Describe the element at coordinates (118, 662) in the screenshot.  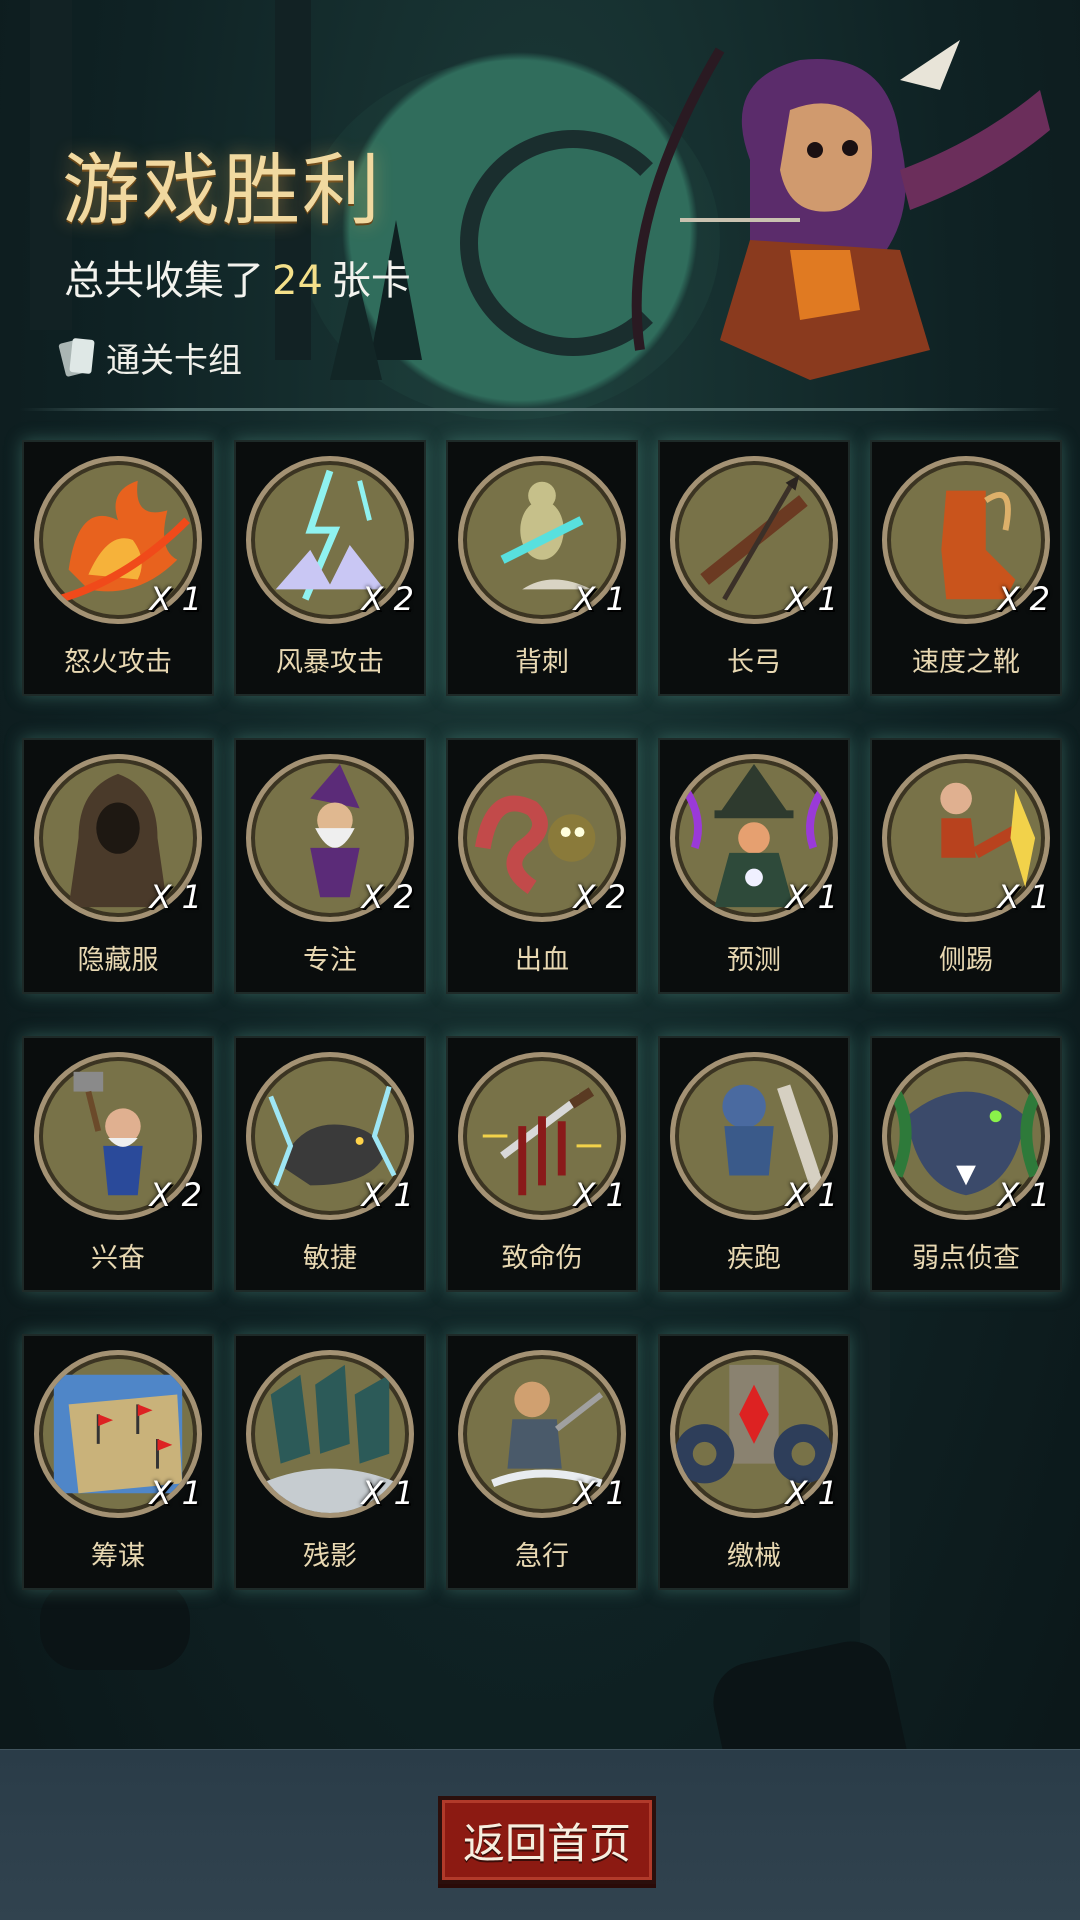
I see `card-name: 怒火攻击` at that location.